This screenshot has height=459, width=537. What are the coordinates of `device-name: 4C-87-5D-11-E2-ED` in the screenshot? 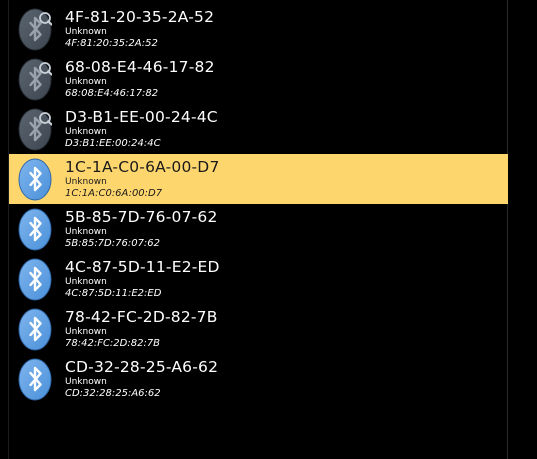 It's located at (142, 267).